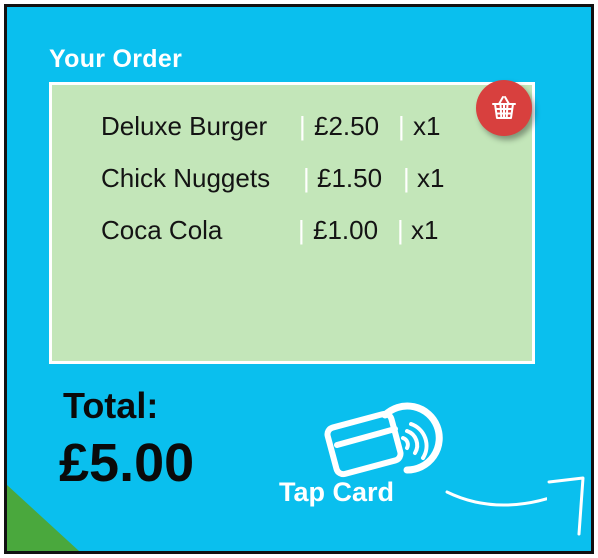 Image resolution: width=598 pixels, height=558 pixels. What do you see at coordinates (350, 178) in the screenshot?
I see `item-price: £1.50` at bounding box center [350, 178].